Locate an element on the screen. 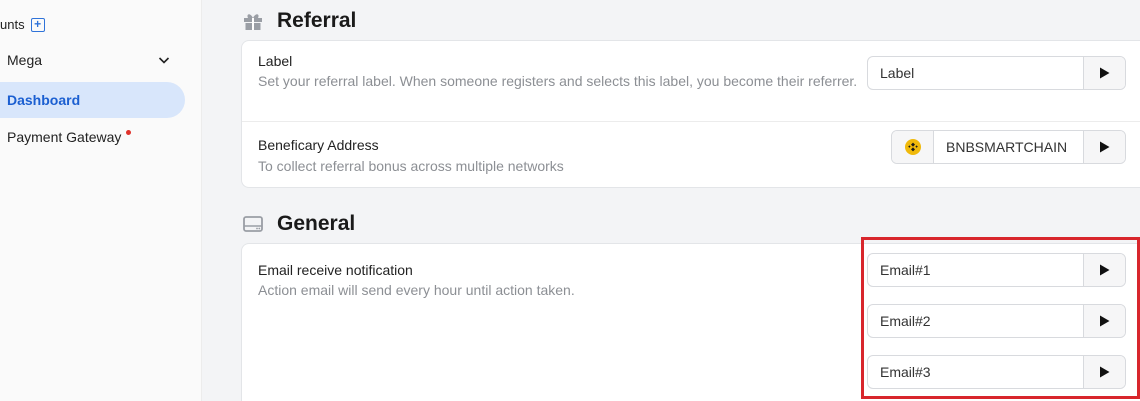 This screenshot has height=401, width=1140. network-selector is located at coordinates (913, 147).